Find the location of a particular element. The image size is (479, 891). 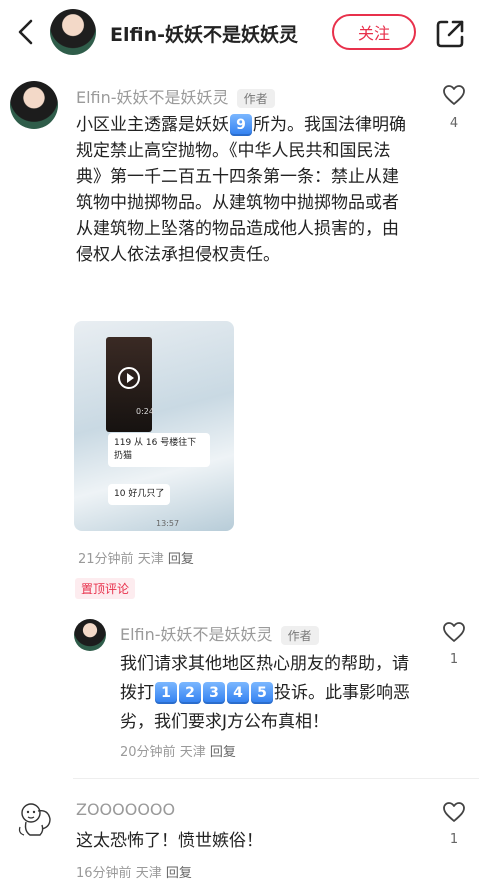

chat-message: 10 好几只了 is located at coordinates (139, 494).